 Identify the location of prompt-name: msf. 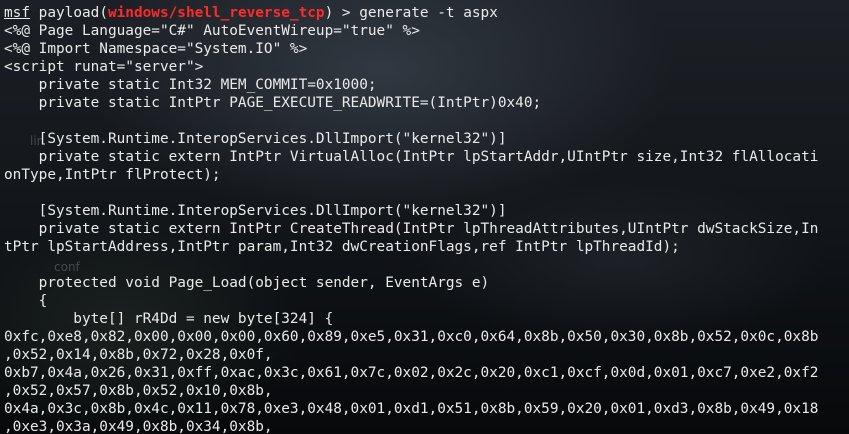
(17, 13).